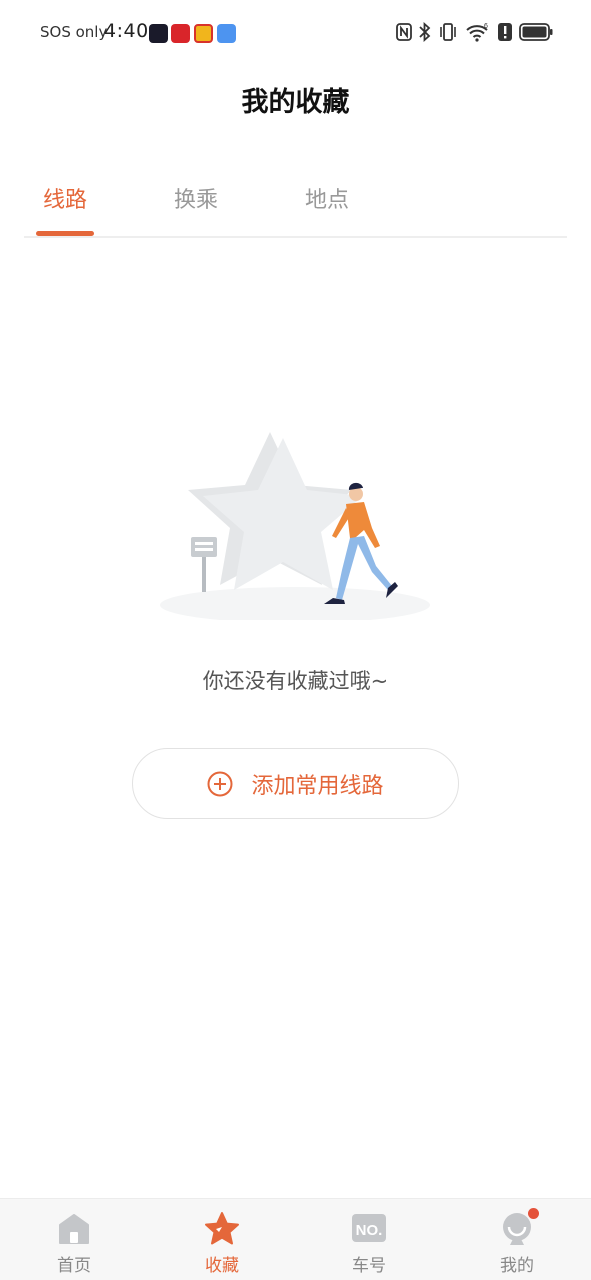 Image resolution: width=591 pixels, height=1280 pixels. What do you see at coordinates (74, 1266) in the screenshot?
I see `nav-home-label: 首页` at bounding box center [74, 1266].